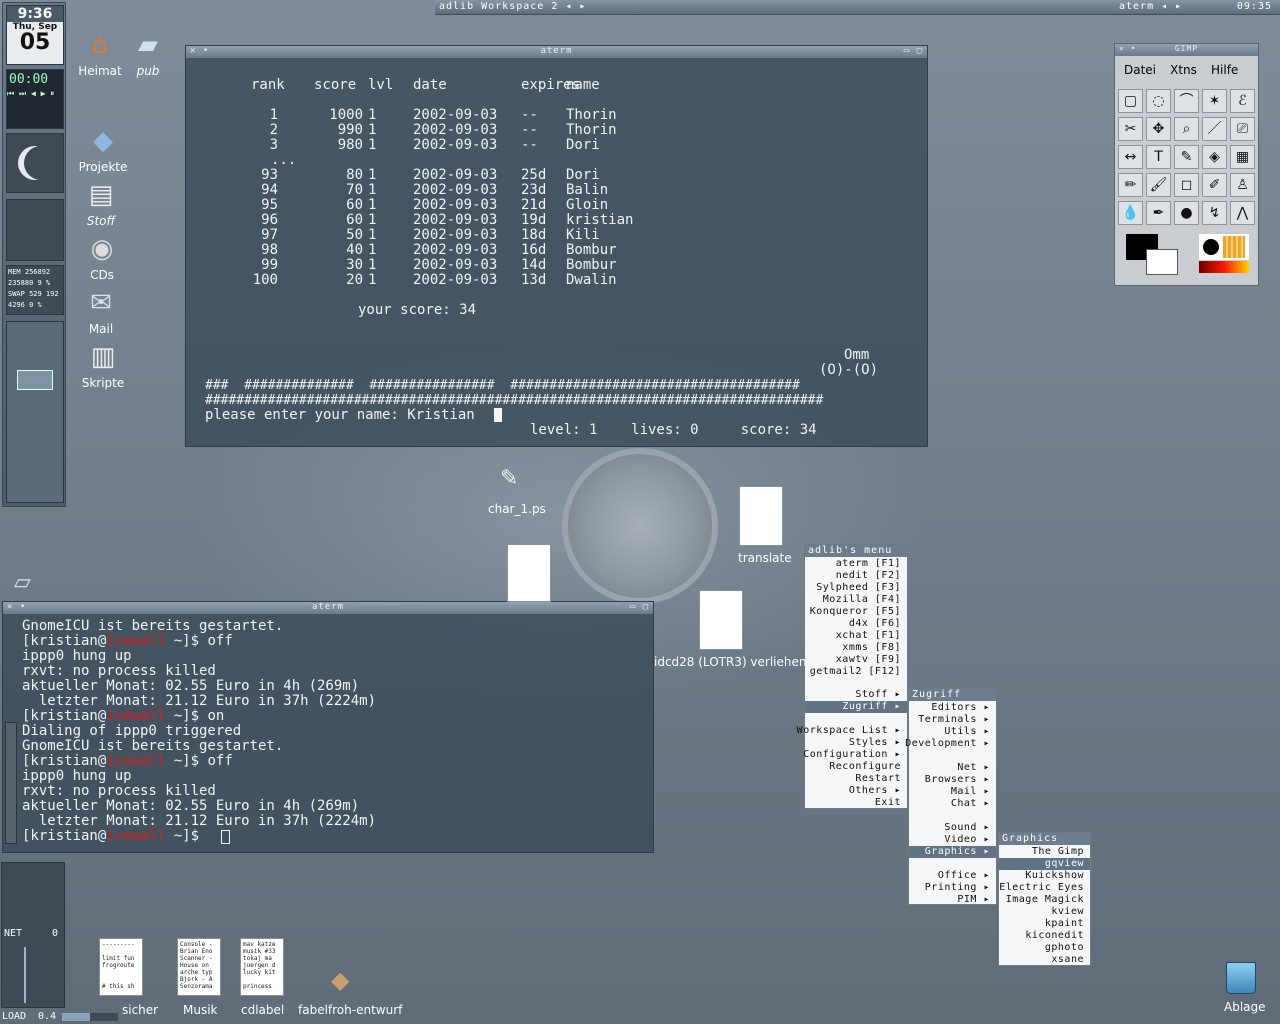 The image size is (1280, 1024). Describe the element at coordinates (855, 612) in the screenshot. I see `menu-item: Konqueror [F5]` at that location.